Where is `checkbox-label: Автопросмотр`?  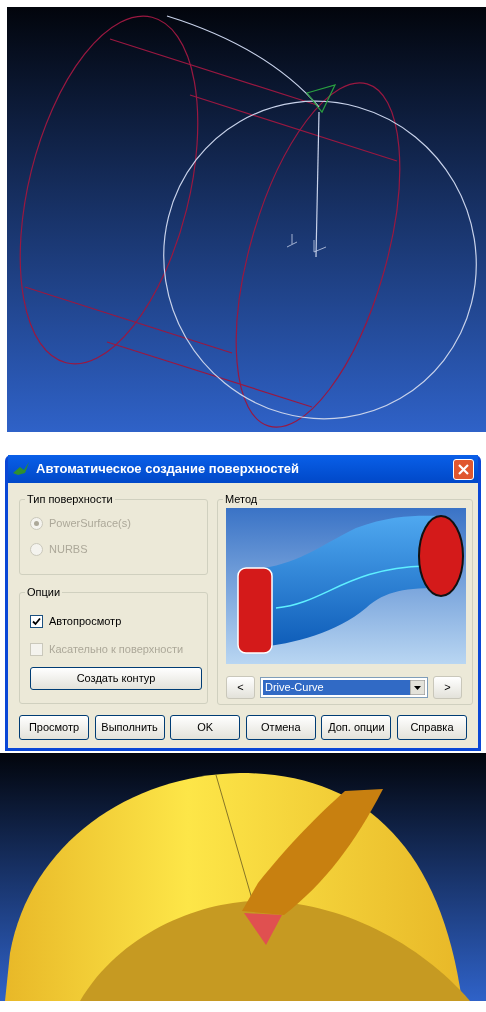
checkbox-label: Автопросмотр is located at coordinates (85, 621).